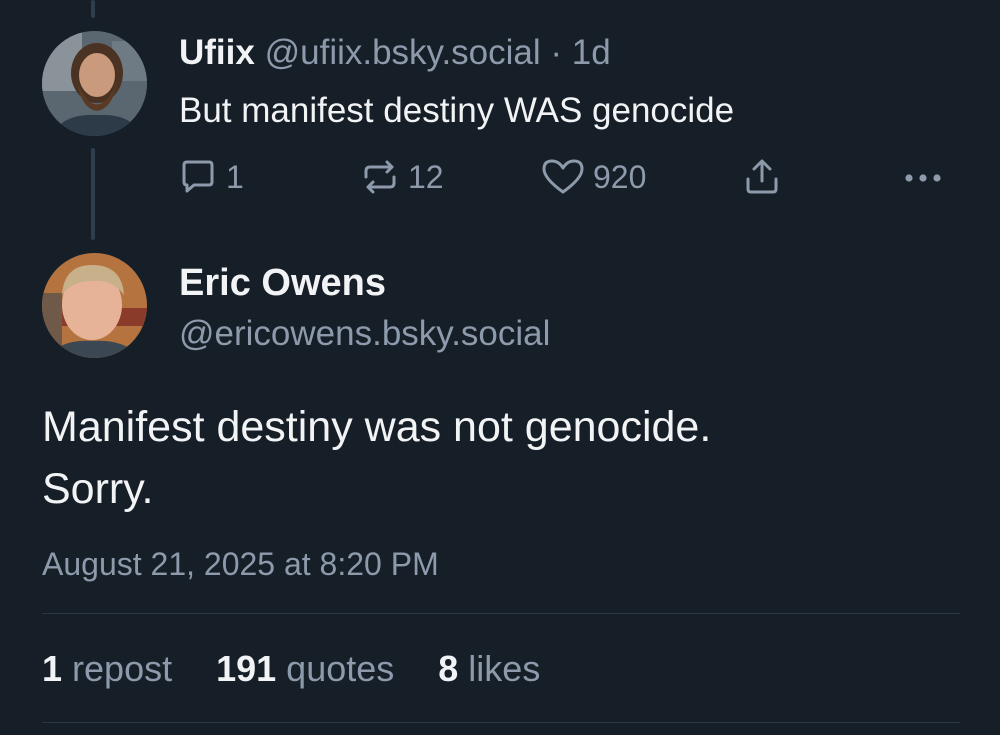 This screenshot has width=1000, height=735. Describe the element at coordinates (198, 176) in the screenshot. I see `speech-bubble-icon` at that location.